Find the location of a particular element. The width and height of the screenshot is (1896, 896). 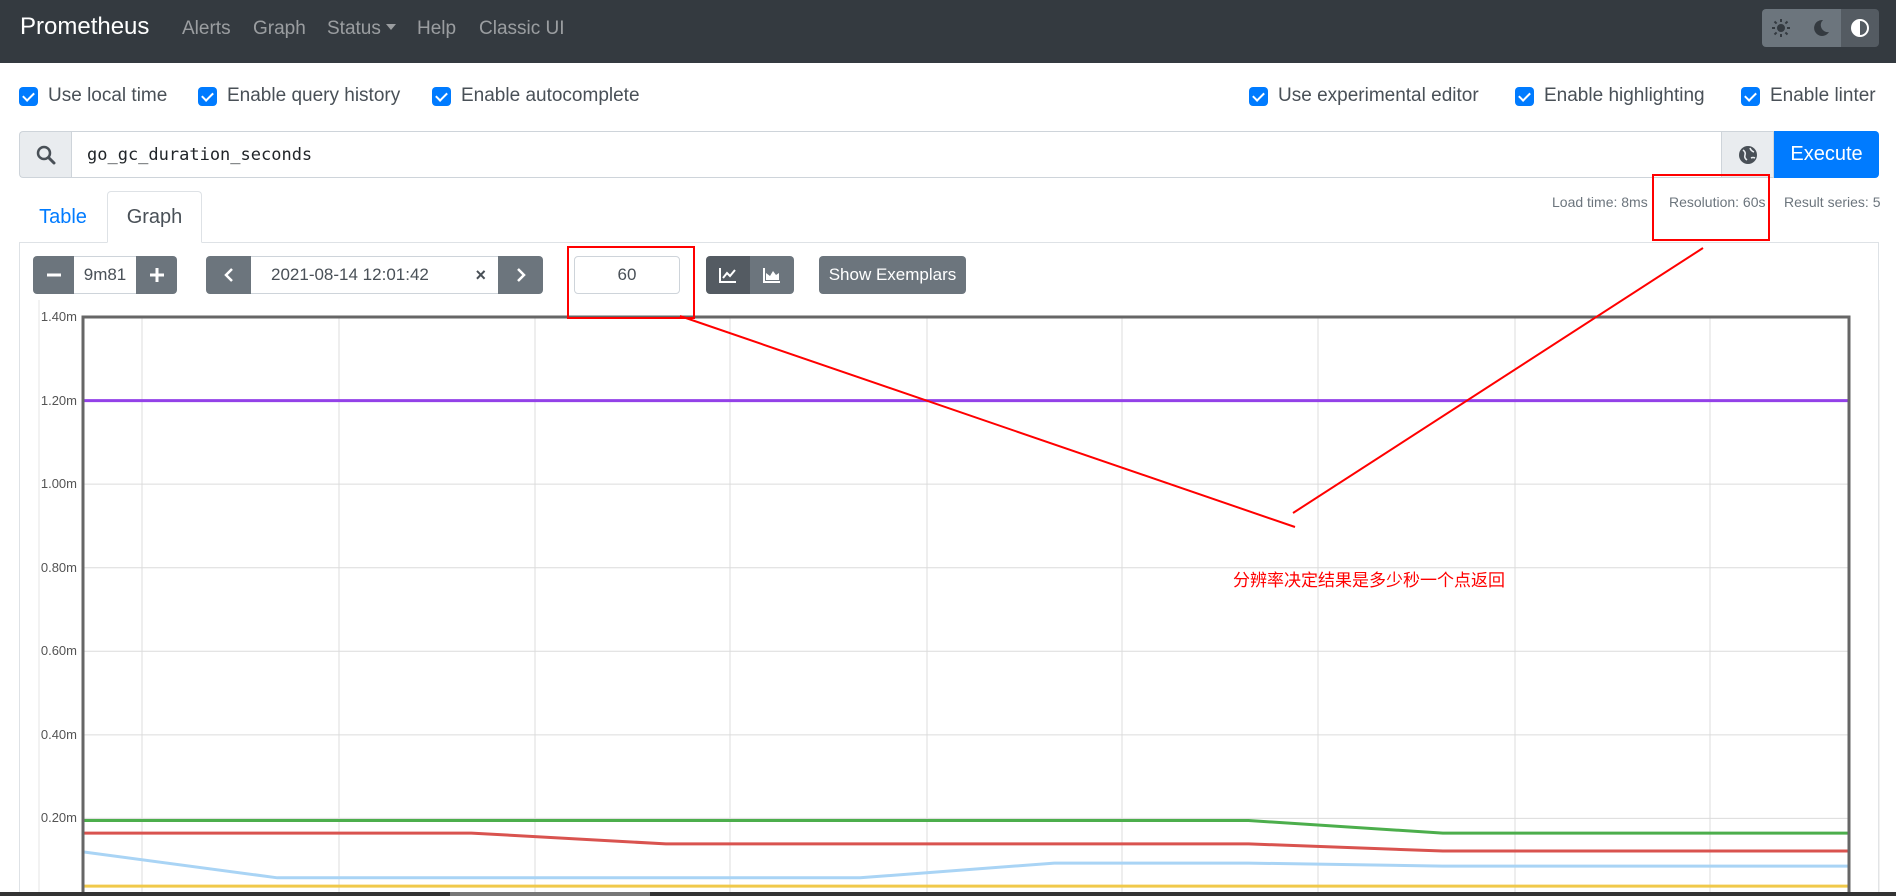

series-line-quantile-0.25 is located at coordinates (965, 865).